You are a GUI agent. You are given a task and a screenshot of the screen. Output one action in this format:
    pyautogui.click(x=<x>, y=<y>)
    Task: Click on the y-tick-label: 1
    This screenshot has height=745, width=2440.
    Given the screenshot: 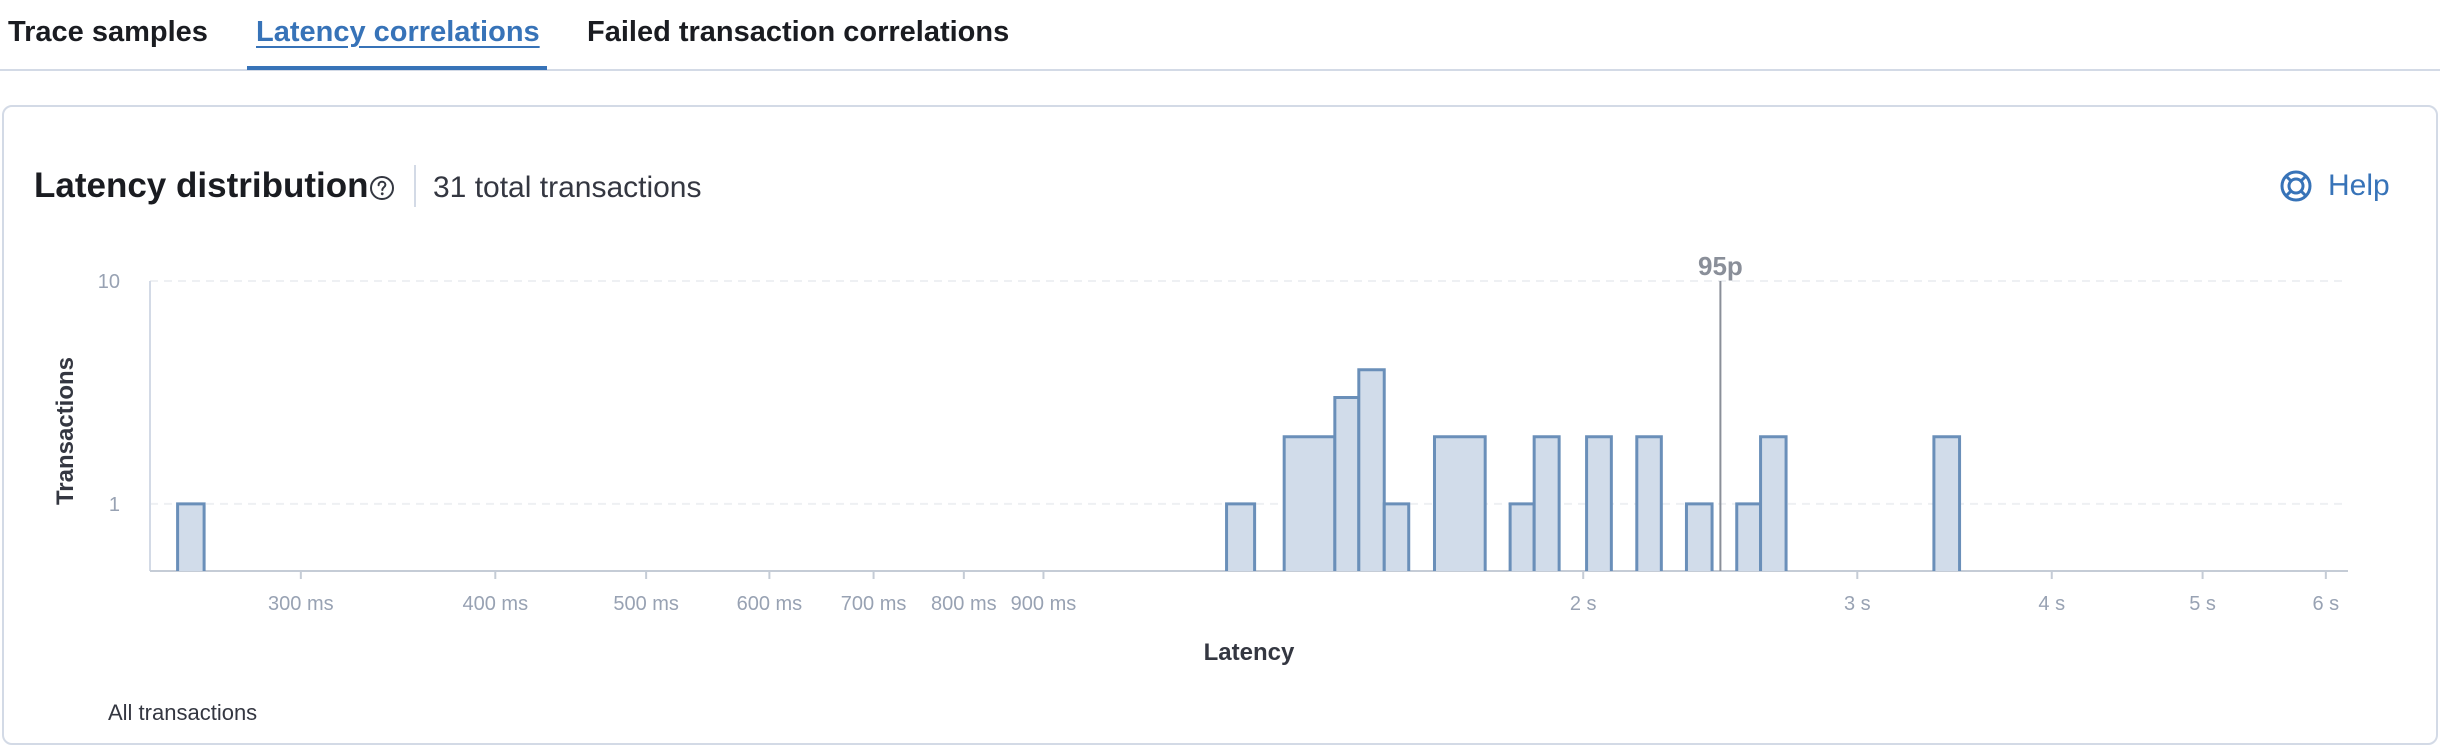 What is the action you would take?
    pyautogui.click(x=114, y=505)
    